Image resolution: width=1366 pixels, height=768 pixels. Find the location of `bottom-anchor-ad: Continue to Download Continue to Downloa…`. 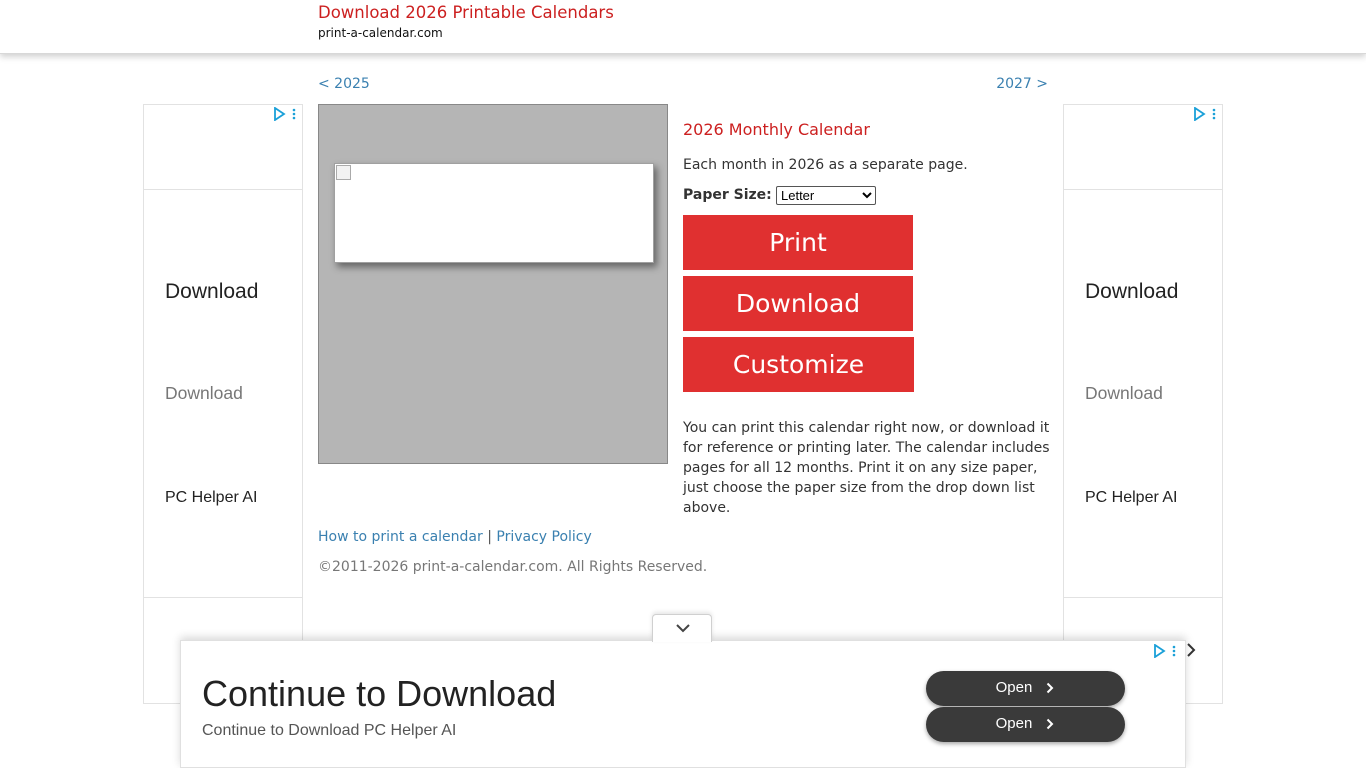

bottom-anchor-ad: Continue to Download Continue to Downloa… is located at coordinates (683, 704).